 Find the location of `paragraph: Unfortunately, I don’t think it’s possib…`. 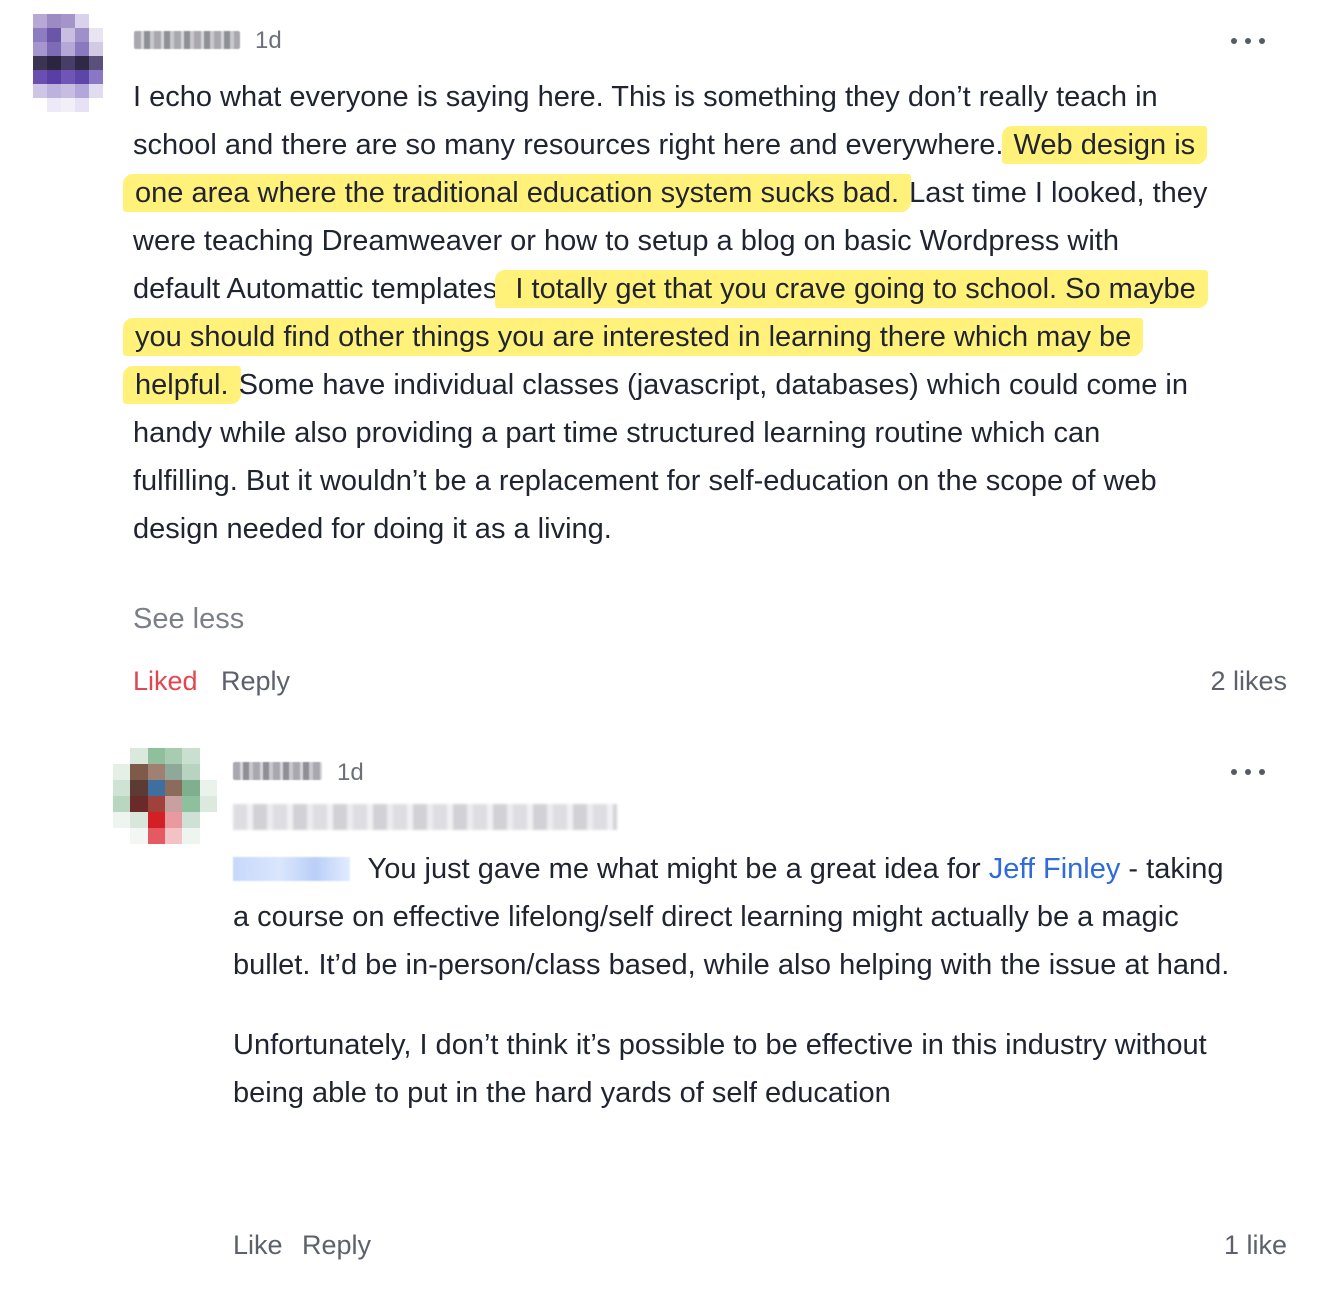

paragraph: Unfortunately, I don’t think it’s possib… is located at coordinates (720, 1069).